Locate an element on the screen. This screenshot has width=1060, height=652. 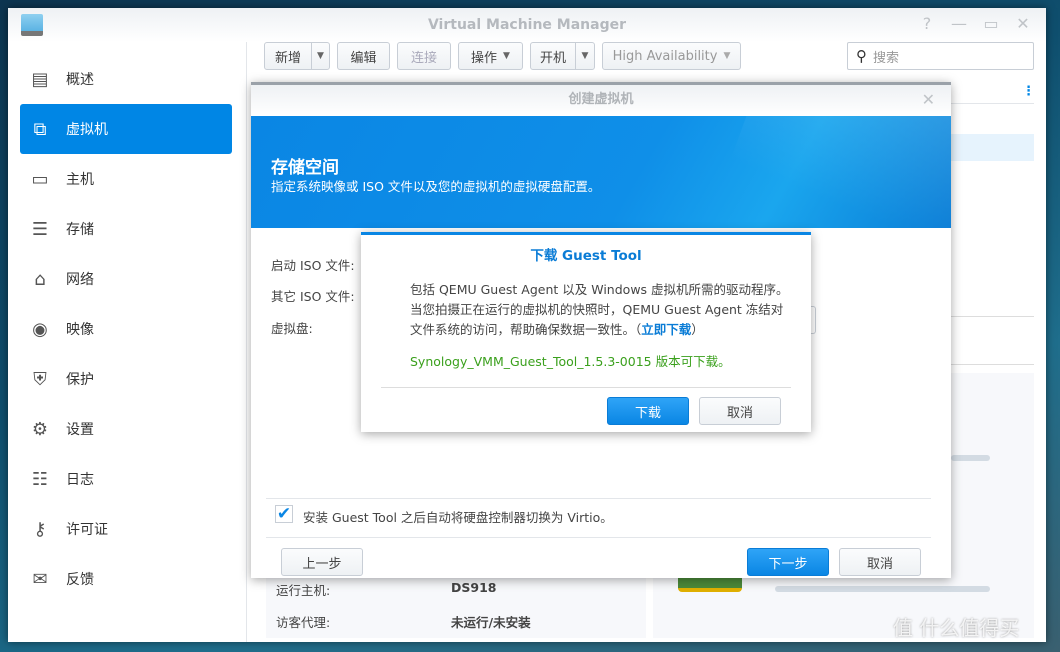
description-text: ） is located at coordinates (697, 329).